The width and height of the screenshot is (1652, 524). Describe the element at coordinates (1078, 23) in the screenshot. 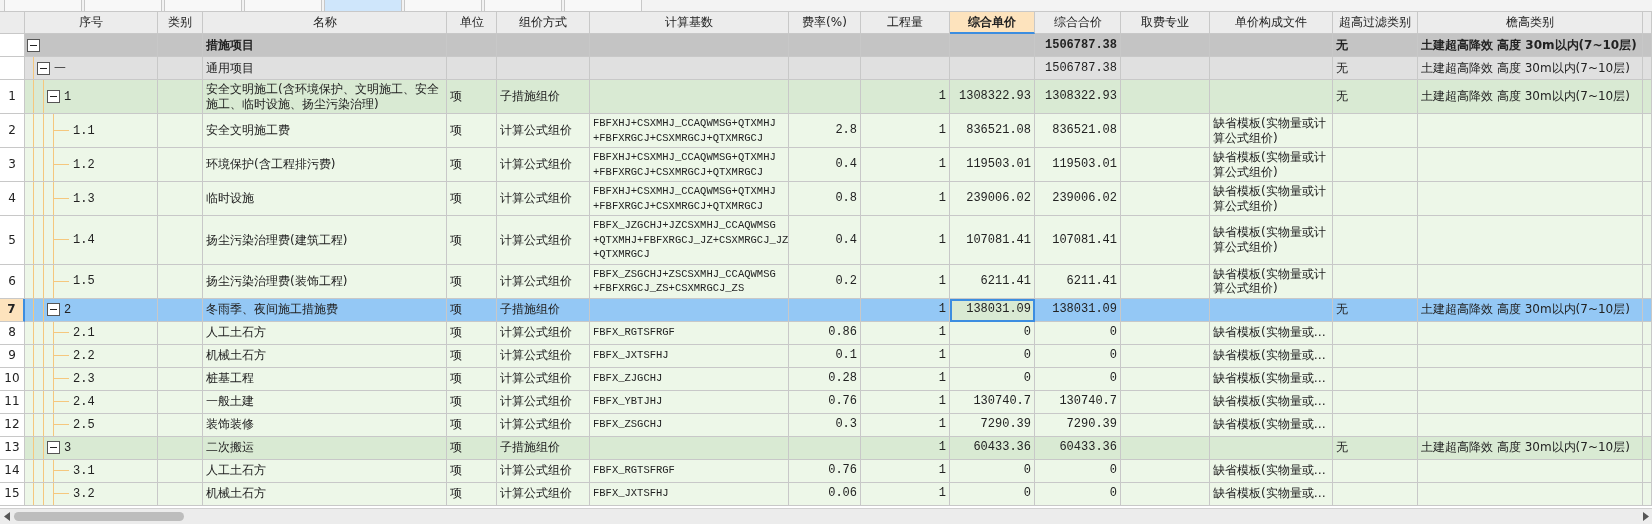

I see `column-header: 综合合价` at that location.